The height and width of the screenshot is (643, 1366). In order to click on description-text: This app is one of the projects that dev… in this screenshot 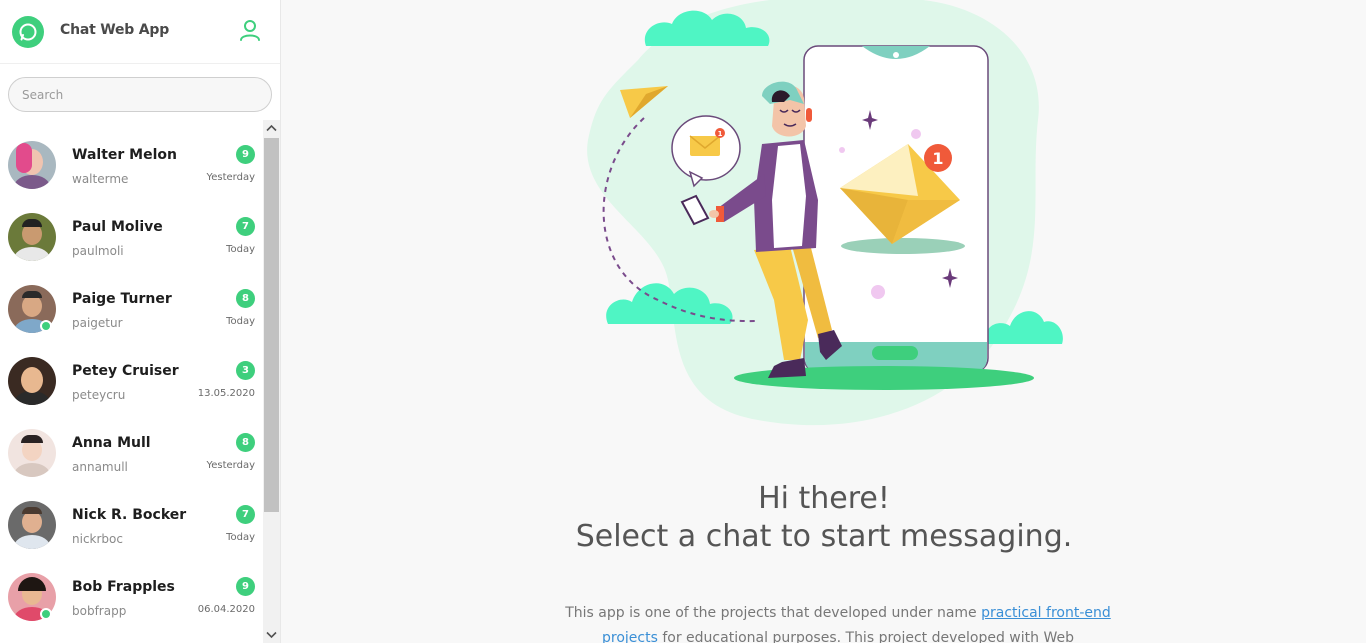, I will do `click(773, 613)`.